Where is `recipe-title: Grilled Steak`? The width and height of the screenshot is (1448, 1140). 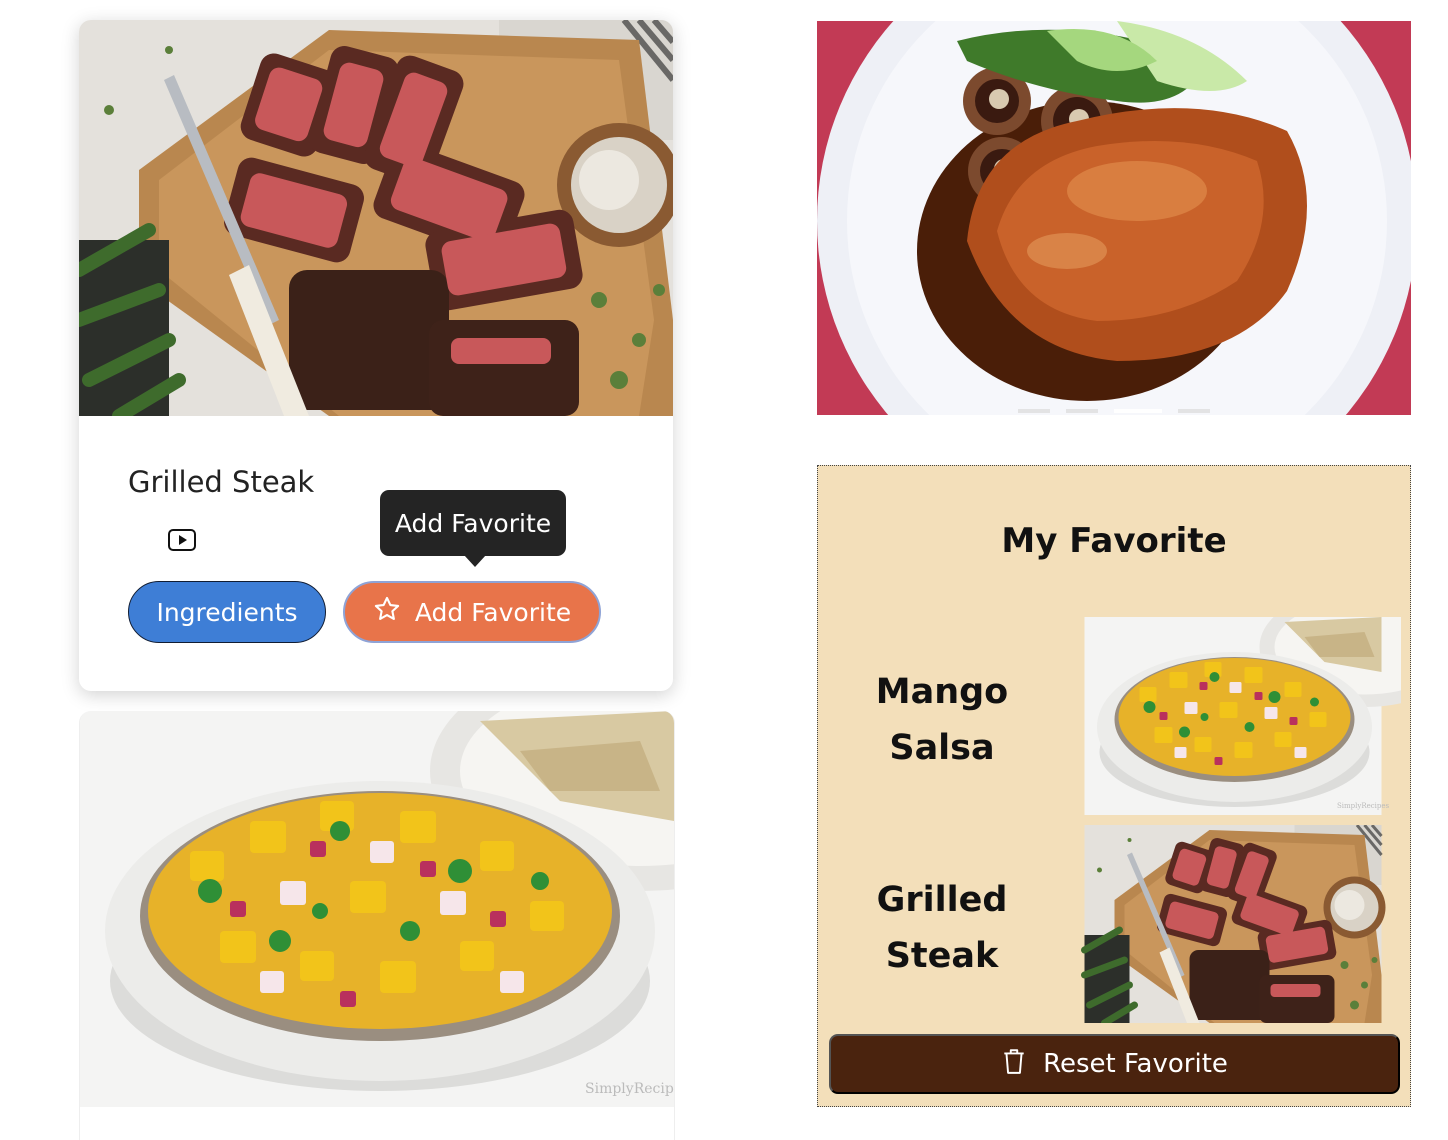 recipe-title: Grilled Steak is located at coordinates (221, 482).